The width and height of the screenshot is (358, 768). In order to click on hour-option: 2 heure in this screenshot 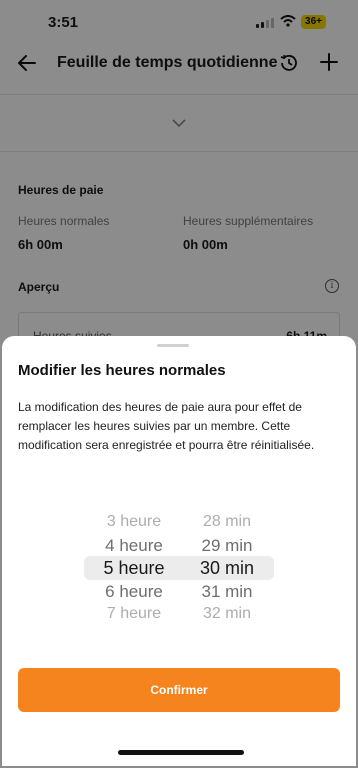, I will do `click(134, 505)`.